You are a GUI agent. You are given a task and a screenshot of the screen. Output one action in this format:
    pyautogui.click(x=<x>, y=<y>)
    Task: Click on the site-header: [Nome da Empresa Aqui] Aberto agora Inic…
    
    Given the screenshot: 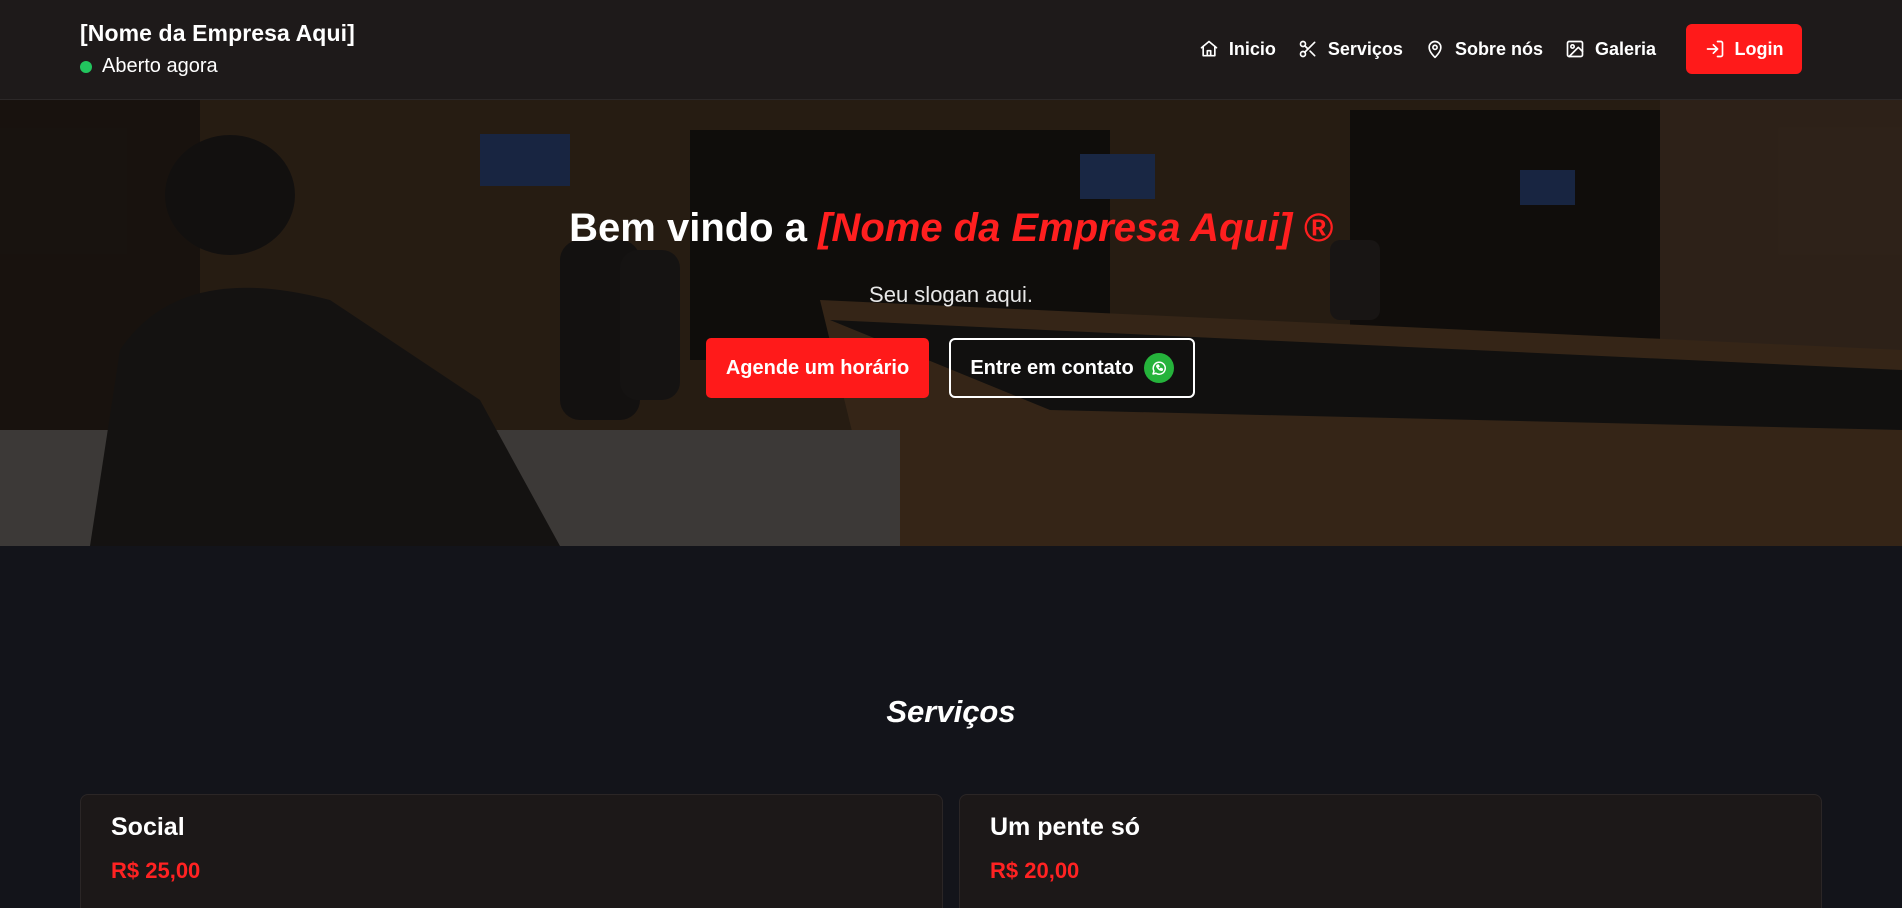 What is the action you would take?
    pyautogui.click(x=951, y=50)
    